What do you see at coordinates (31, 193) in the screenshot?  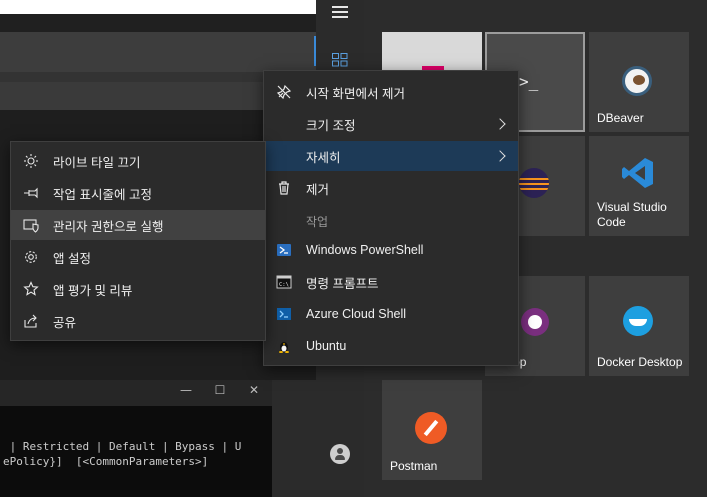 I see `pin-icon` at bounding box center [31, 193].